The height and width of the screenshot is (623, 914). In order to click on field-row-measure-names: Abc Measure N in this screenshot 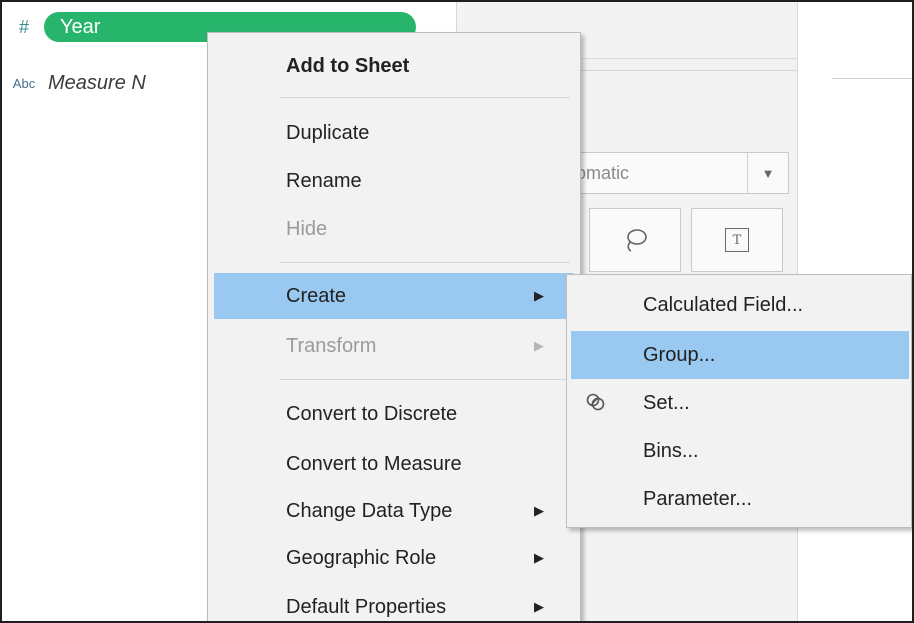, I will do `click(78, 83)`.